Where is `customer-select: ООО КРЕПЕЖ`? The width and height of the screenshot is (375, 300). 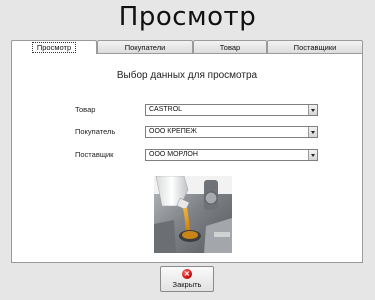
customer-select: ООО КРЕПЕЖ is located at coordinates (231, 132).